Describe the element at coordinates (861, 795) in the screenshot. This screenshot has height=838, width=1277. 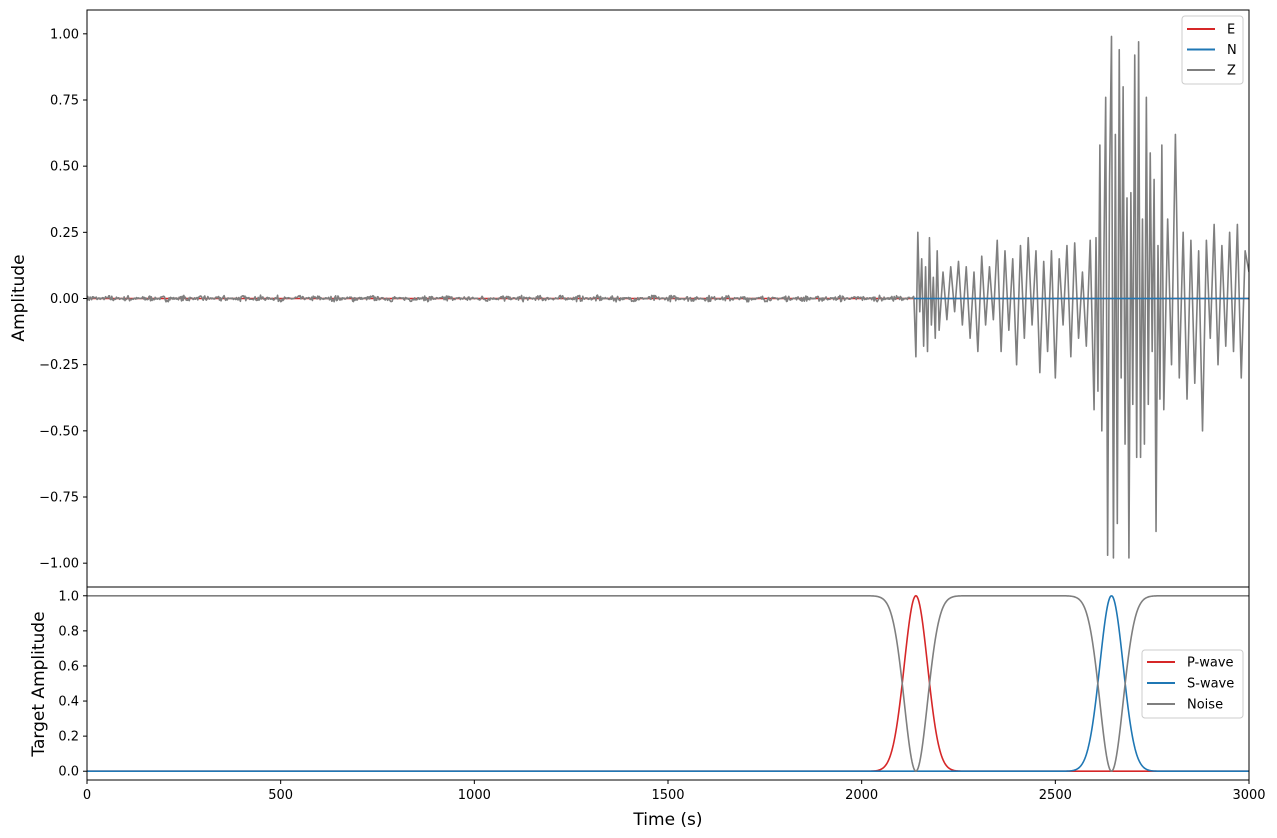
I see `x-tick-label: 2000` at that location.